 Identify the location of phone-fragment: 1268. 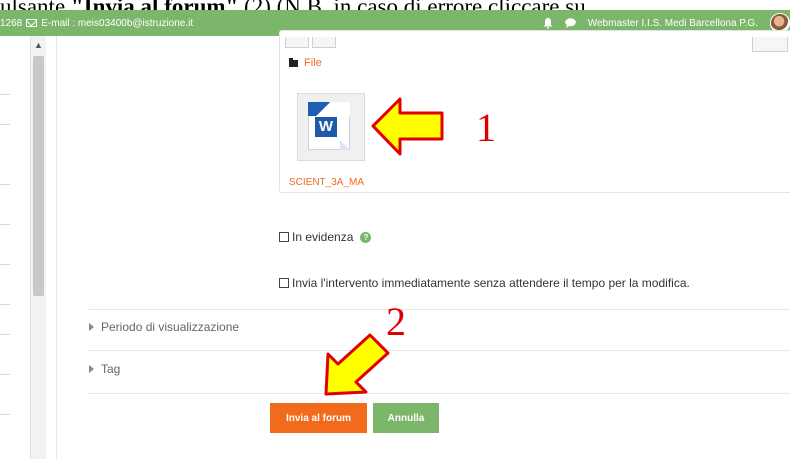
(11, 23).